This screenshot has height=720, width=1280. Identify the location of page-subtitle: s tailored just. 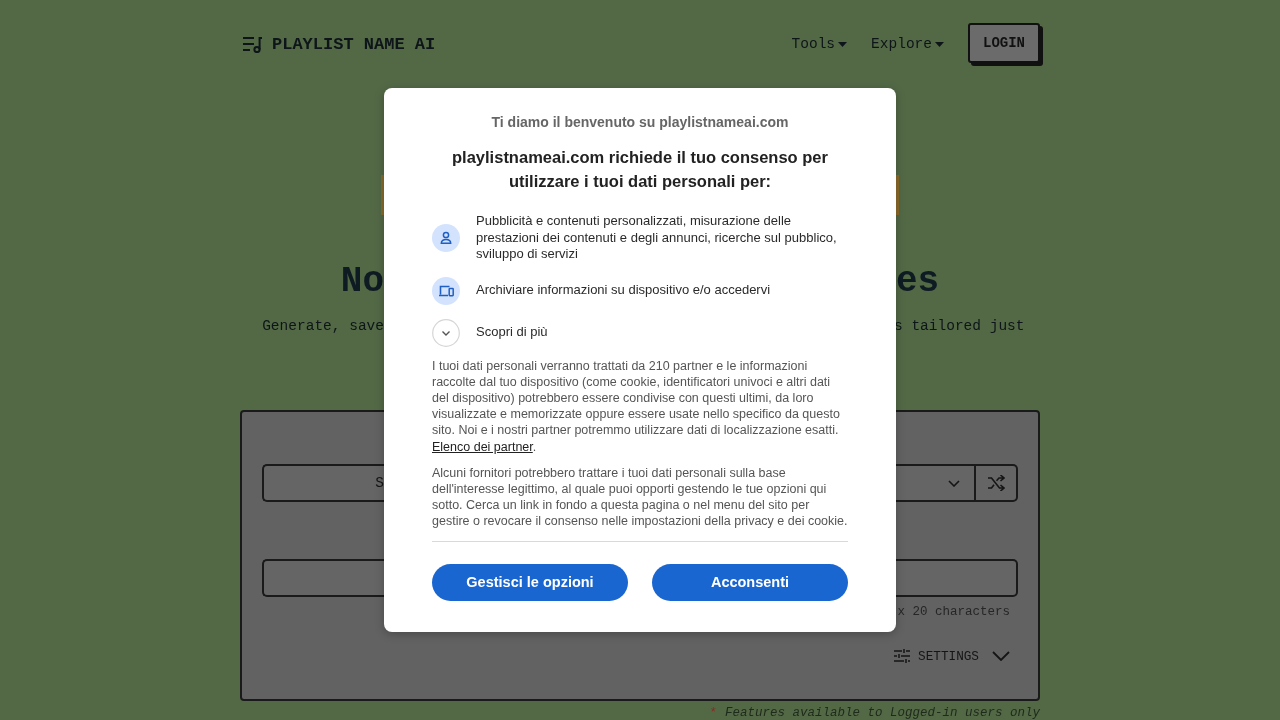
(959, 326).